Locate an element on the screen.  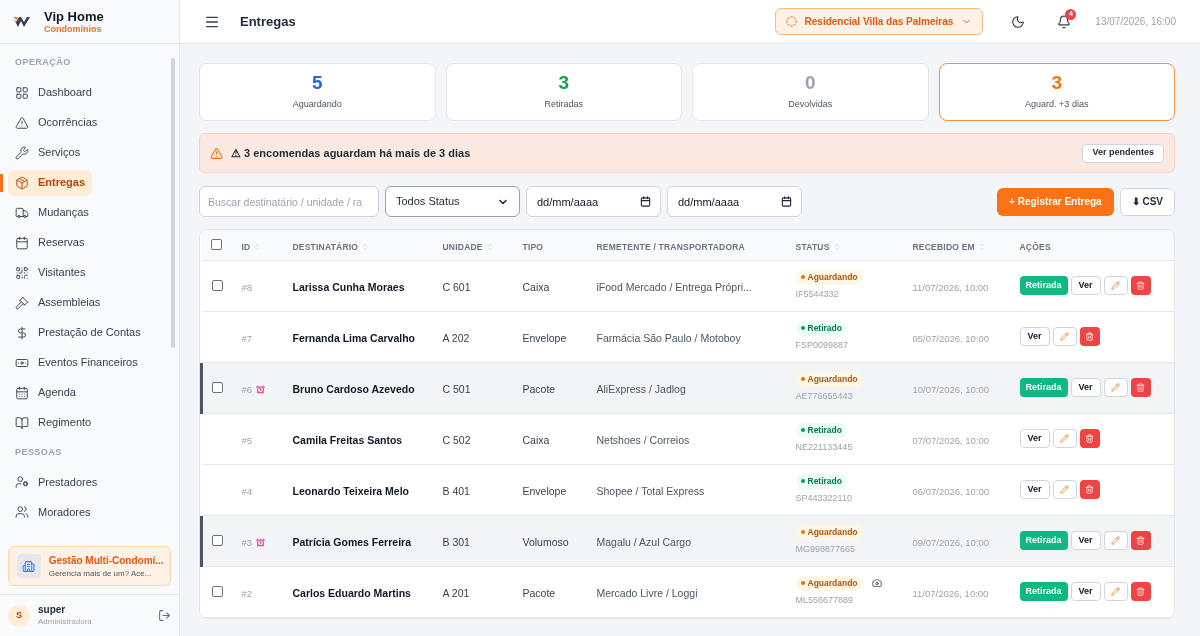
moon-icon is located at coordinates (1018, 21).